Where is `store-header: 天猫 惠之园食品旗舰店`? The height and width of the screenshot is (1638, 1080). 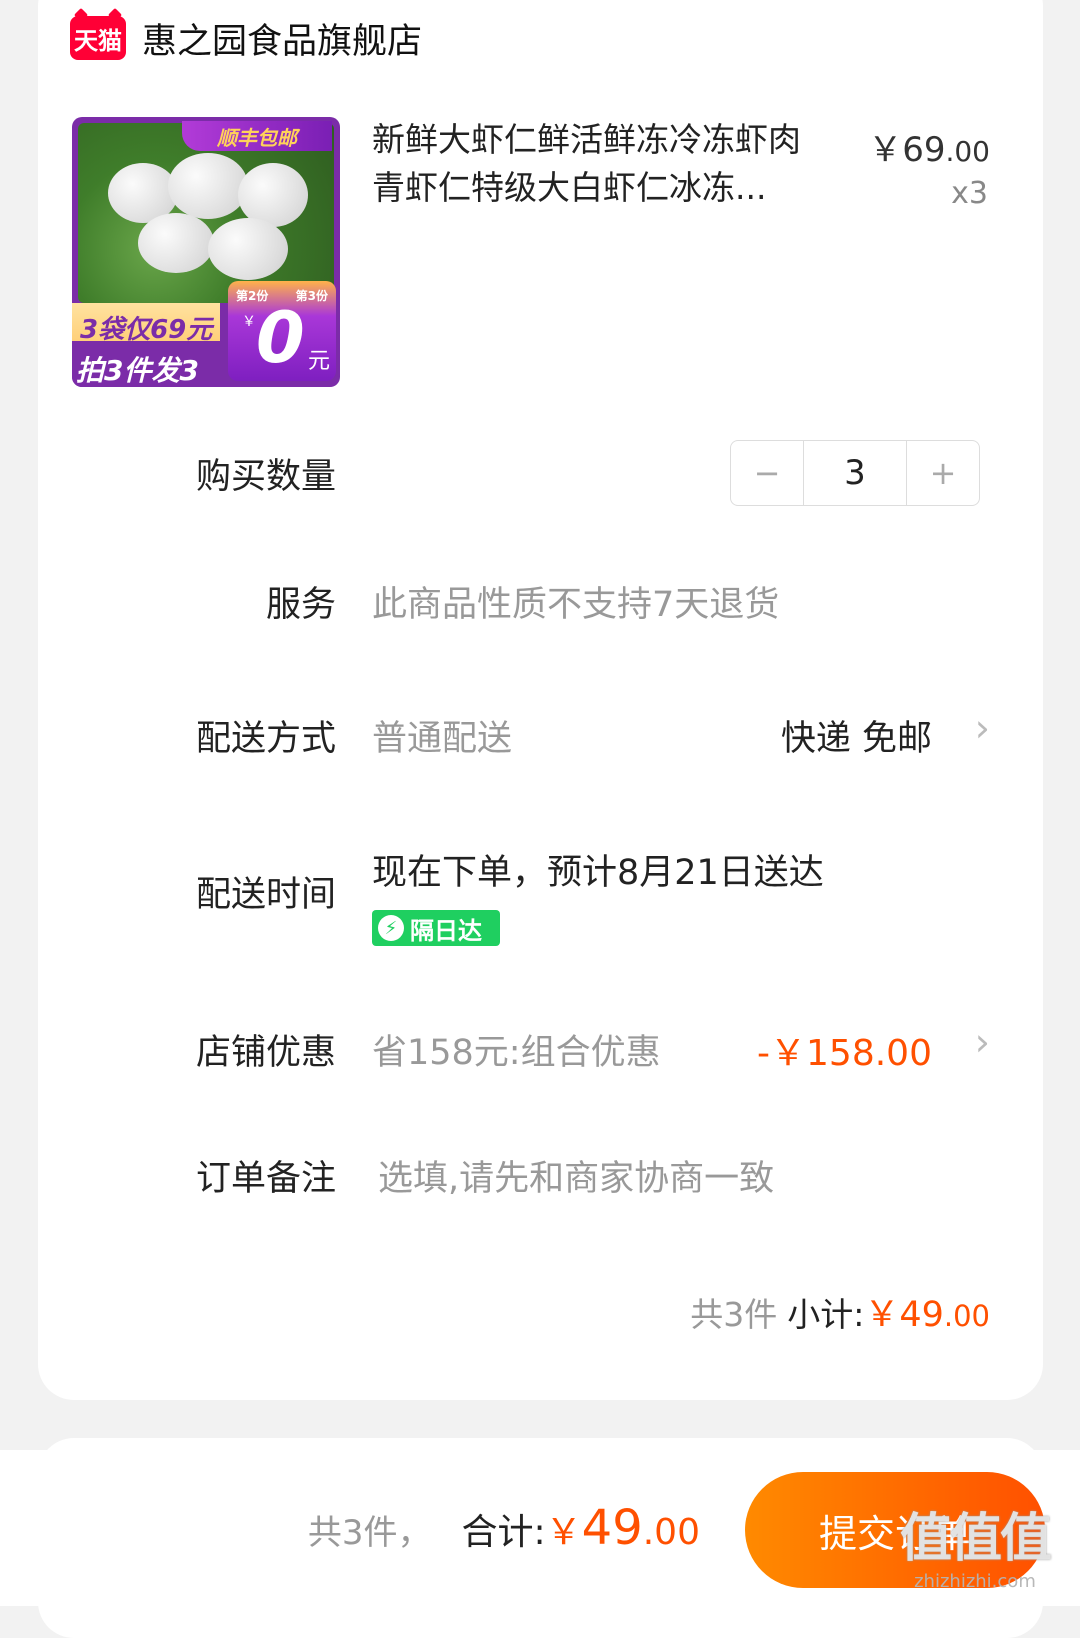
store-header: 天猫 惠之园食品旗舰店 is located at coordinates (246, 38).